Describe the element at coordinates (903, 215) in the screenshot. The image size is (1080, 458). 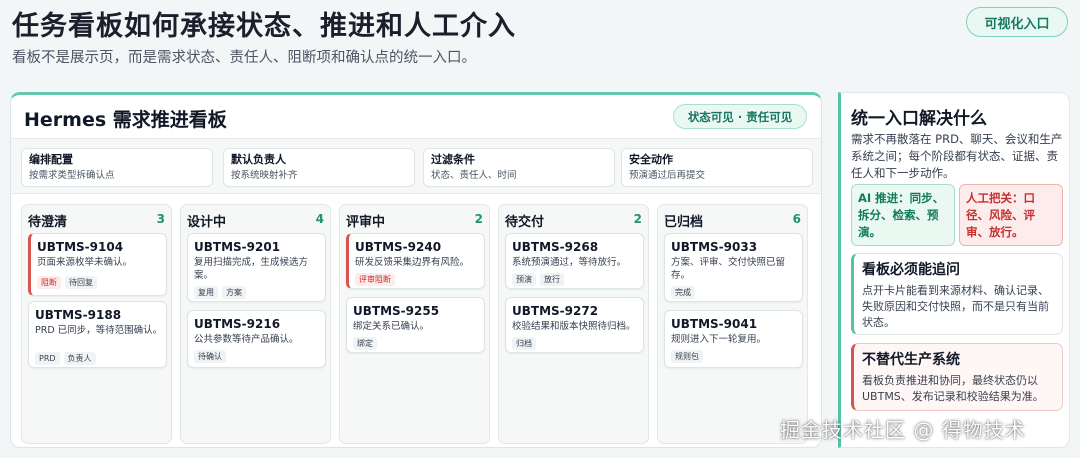
I see `ai-advance-box: AI 推进：同步、拆分、检索、预演。` at that location.